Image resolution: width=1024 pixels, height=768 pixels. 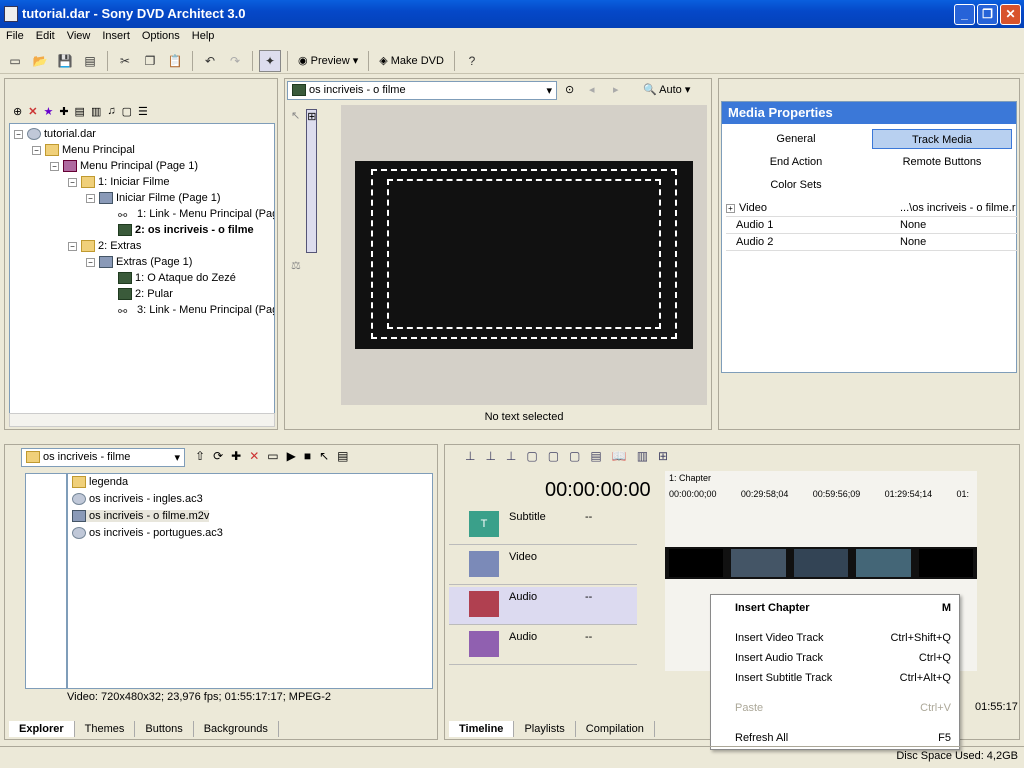 What do you see at coordinates (422, 90) in the screenshot?
I see `preview-selector: os incriveis - o filme ▾` at bounding box center [422, 90].